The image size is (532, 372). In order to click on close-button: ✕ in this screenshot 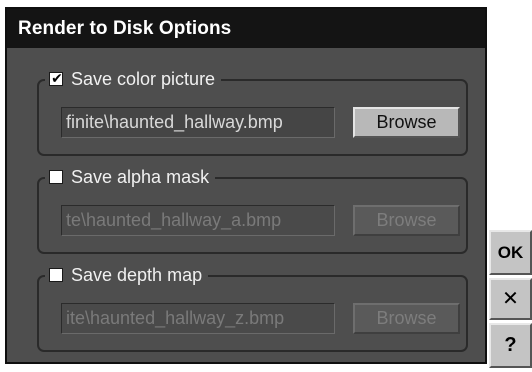, I will do `click(510, 299)`.